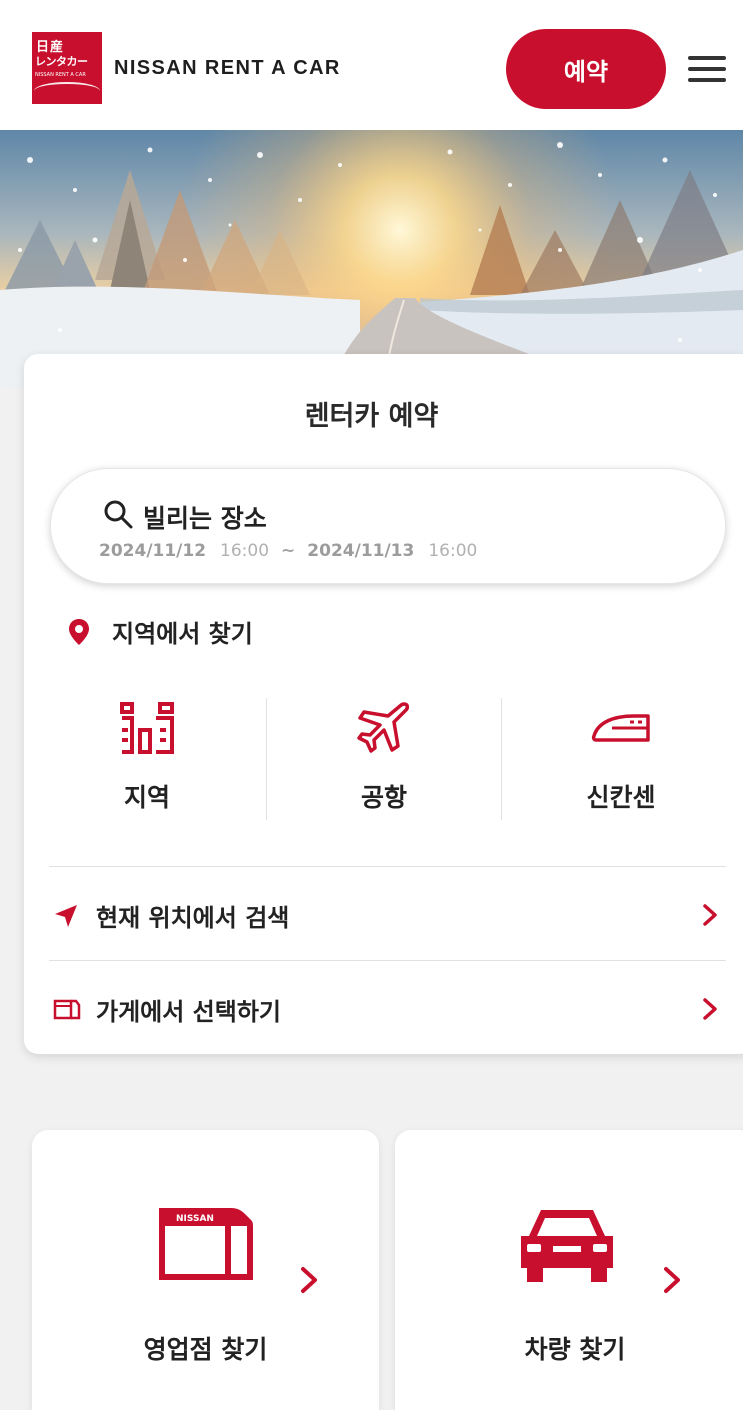  I want to click on select-from-store-row: 가게에서 선택하기, so click(387, 1007).